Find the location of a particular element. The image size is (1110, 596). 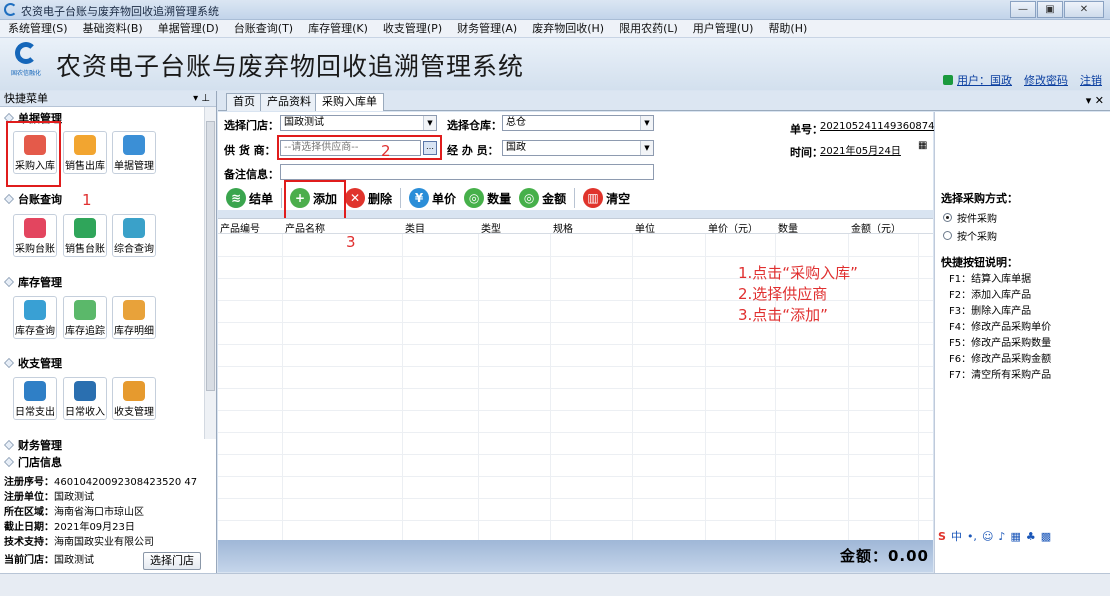

sales-ledger-icon is located at coordinates (85, 228).